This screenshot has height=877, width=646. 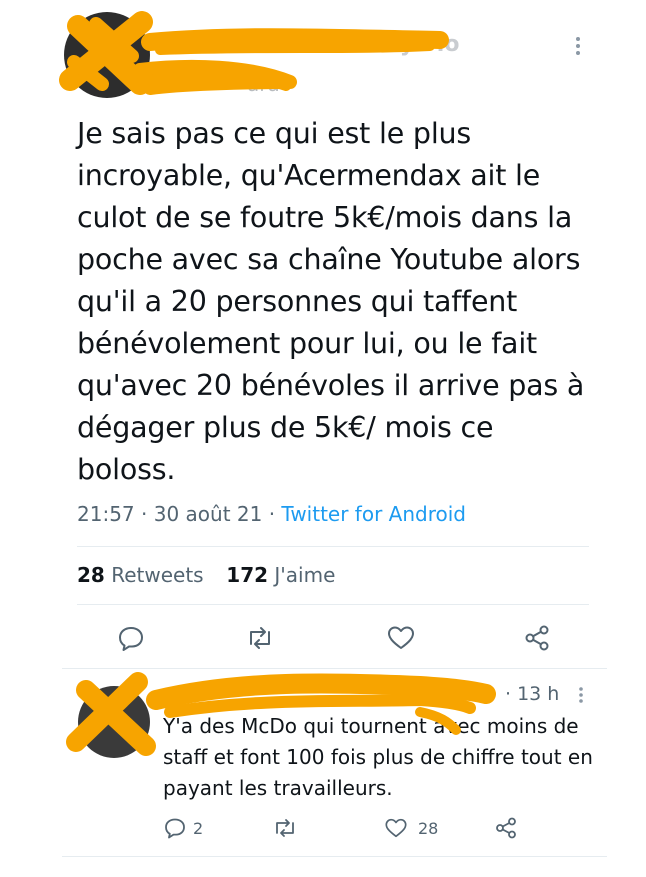 What do you see at coordinates (411, 828) in the screenshot?
I see `reply-like-button: 28` at bounding box center [411, 828].